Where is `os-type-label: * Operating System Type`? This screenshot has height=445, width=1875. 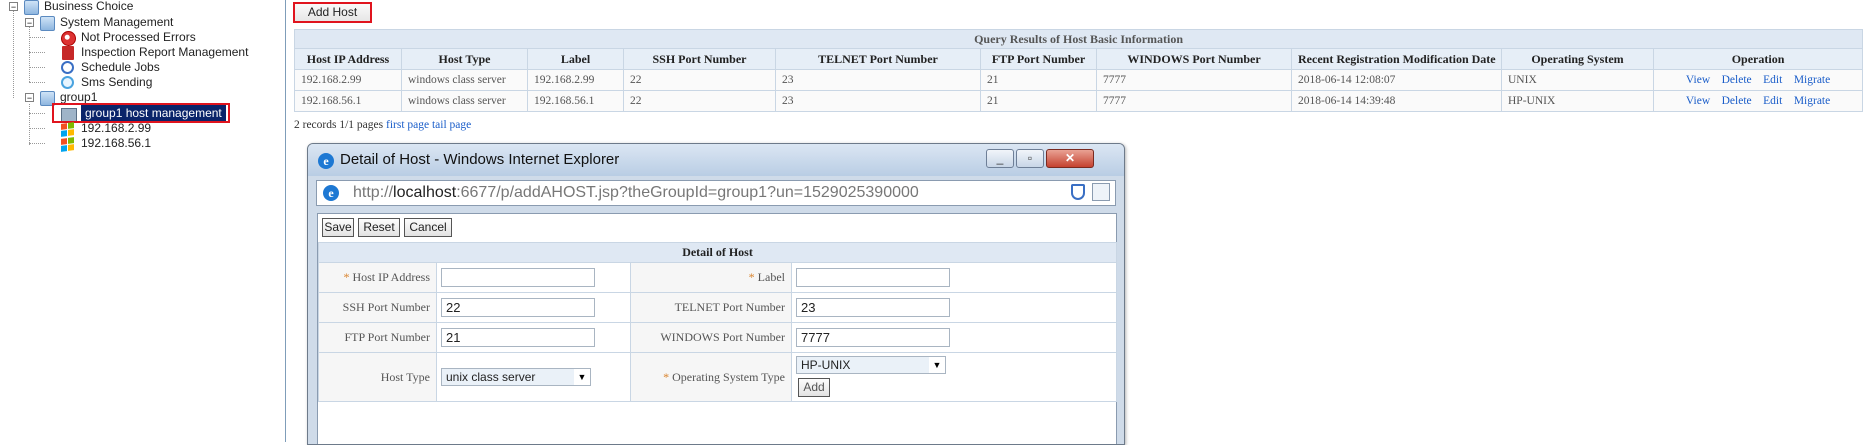
os-type-label: * Operating System Type is located at coordinates (711, 377).